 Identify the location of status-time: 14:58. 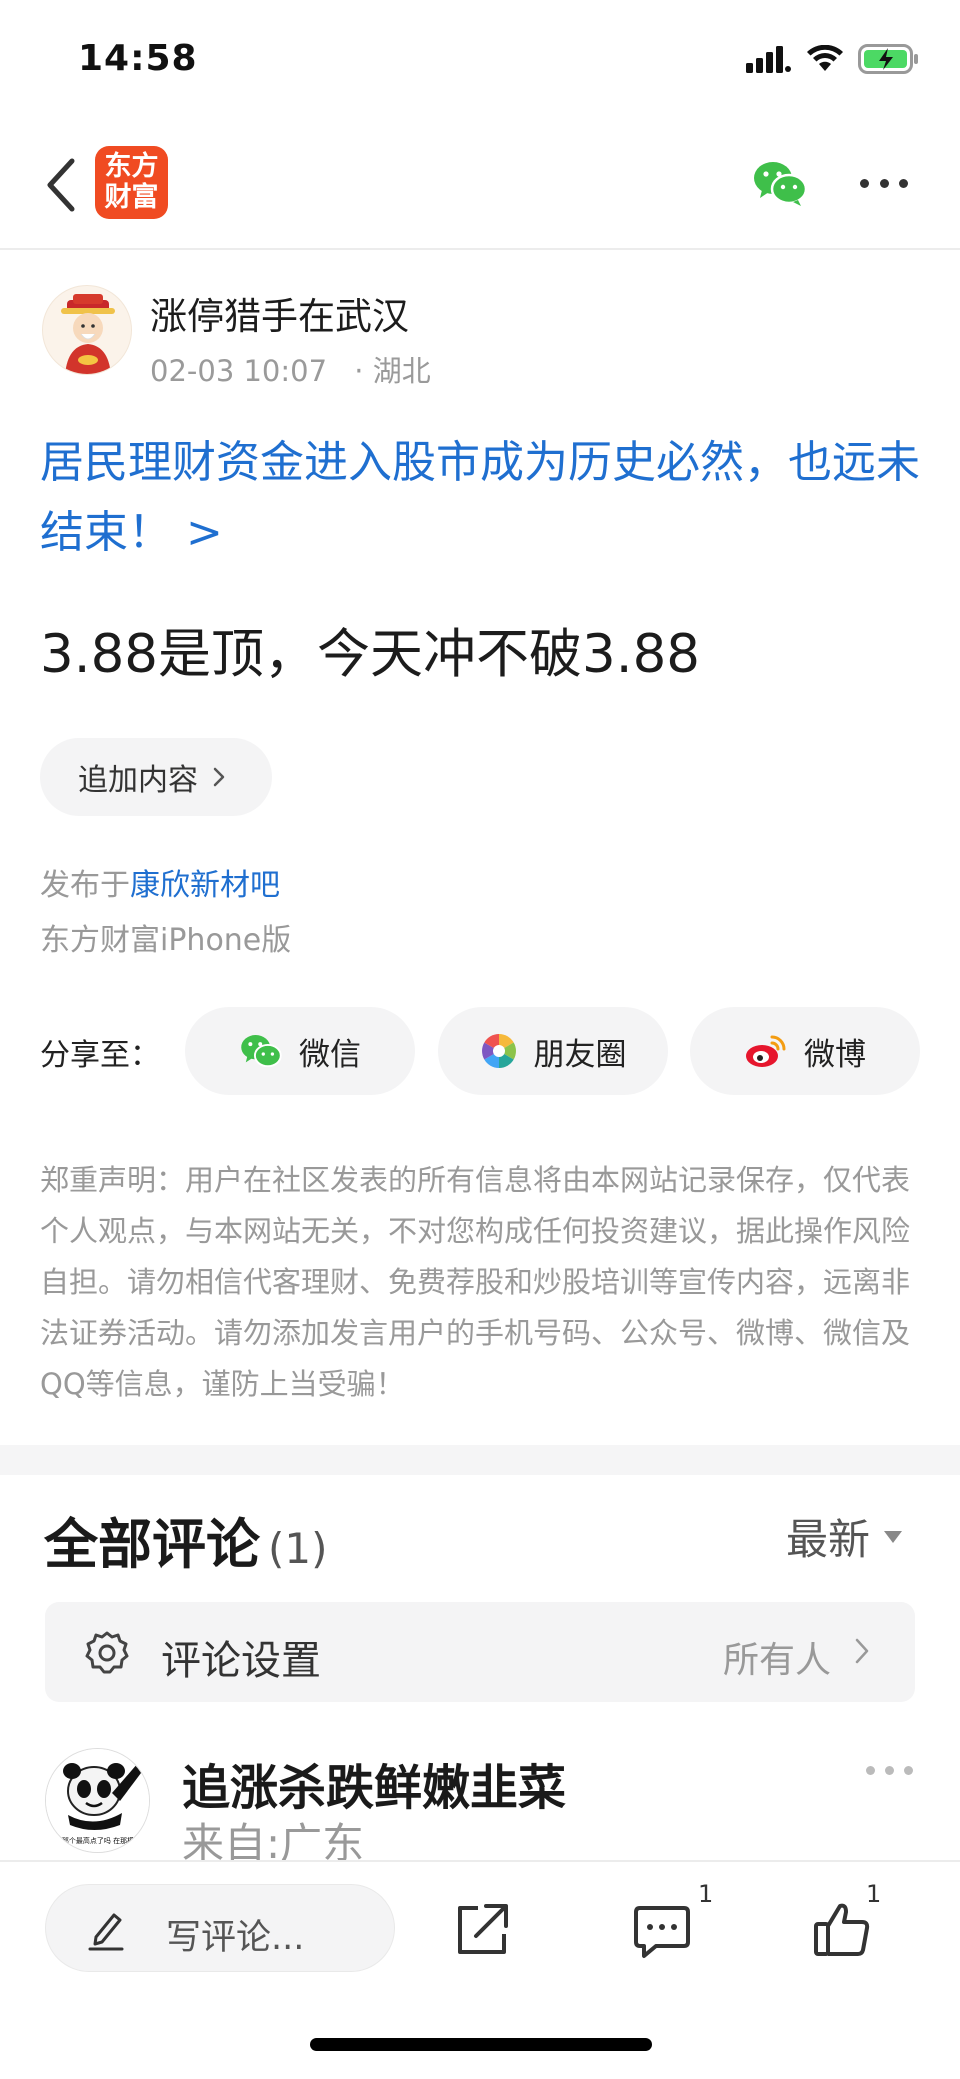
(138, 58).